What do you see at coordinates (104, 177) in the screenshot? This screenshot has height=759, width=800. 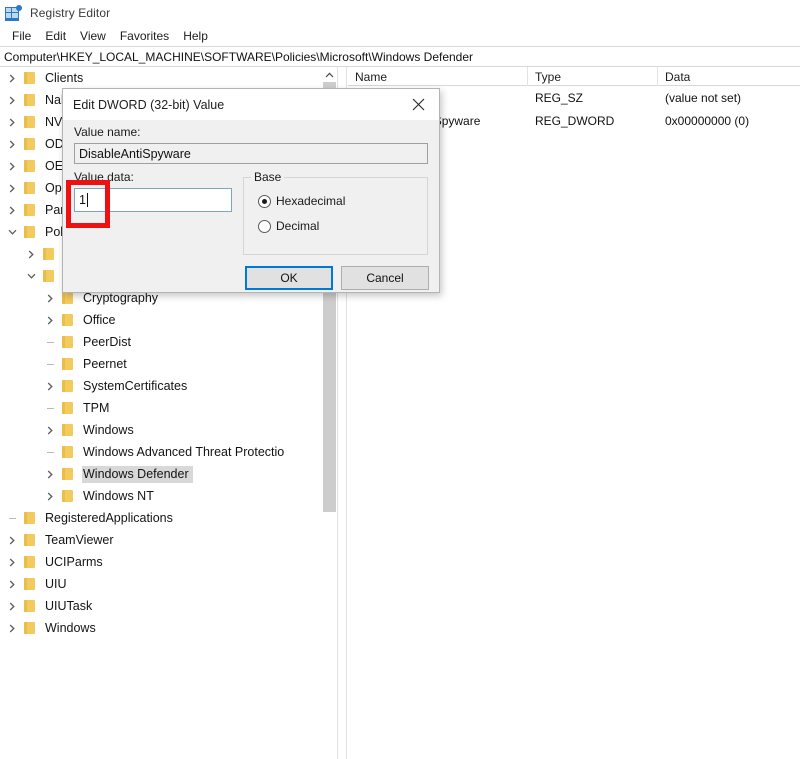 I see `value-data-label: Value data:` at bounding box center [104, 177].